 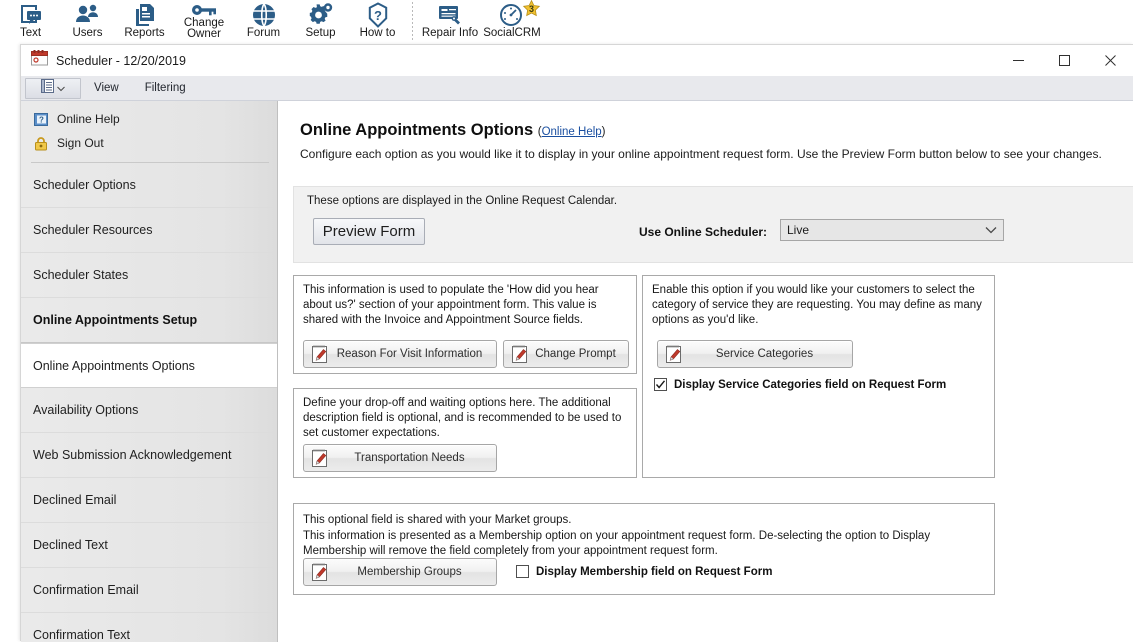 I want to click on scheduler-selected-value: Live, so click(x=798, y=230).